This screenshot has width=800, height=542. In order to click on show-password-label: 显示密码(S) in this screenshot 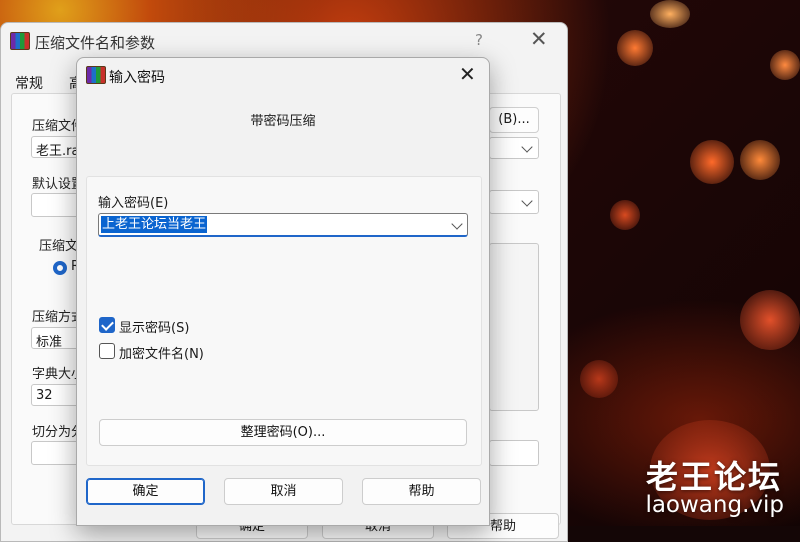, I will do `click(154, 326)`.